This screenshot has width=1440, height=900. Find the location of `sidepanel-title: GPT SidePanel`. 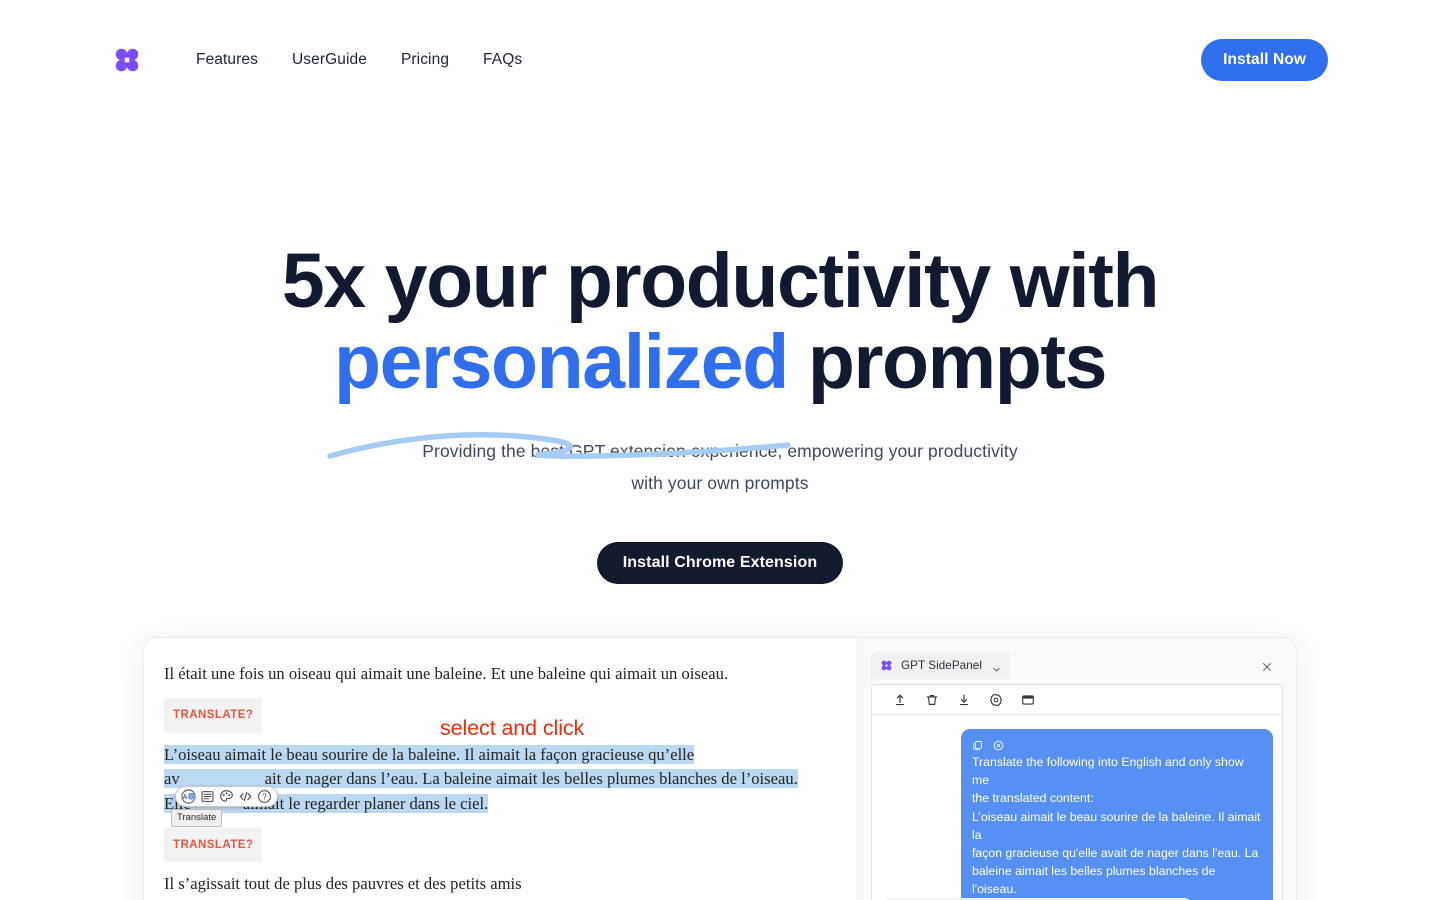

sidepanel-title: GPT SidePanel is located at coordinates (942, 665).